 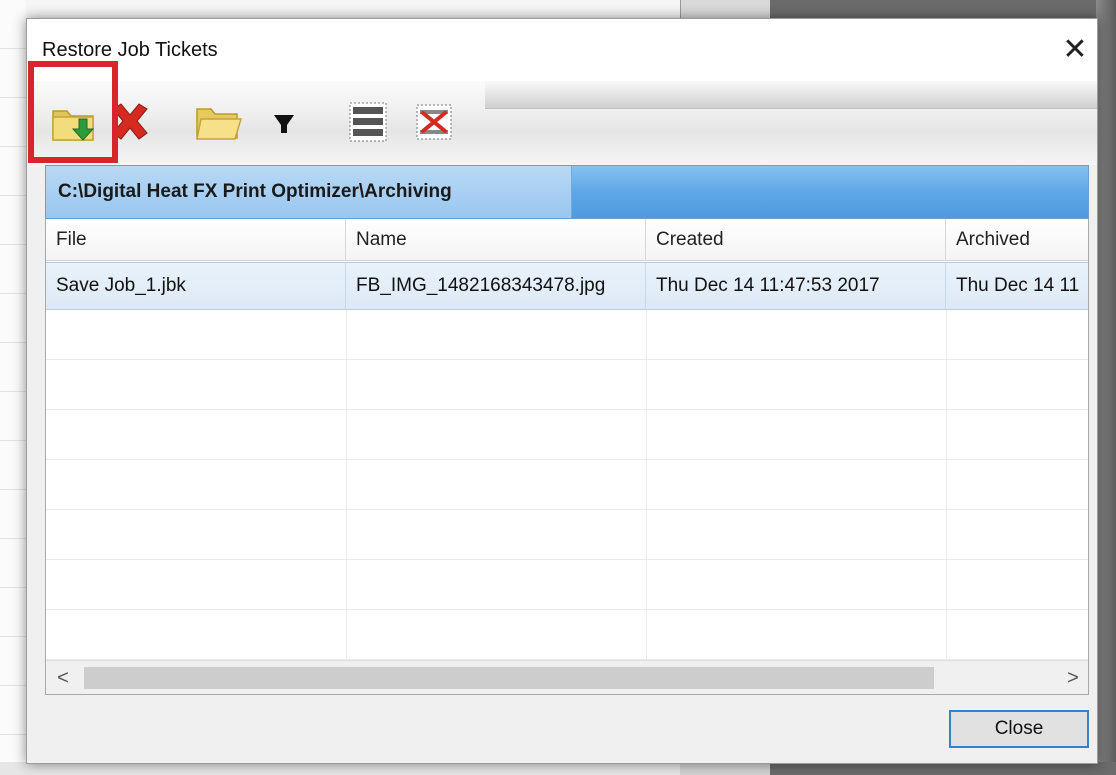 I want to click on restore-button-highlight, so click(x=73, y=112).